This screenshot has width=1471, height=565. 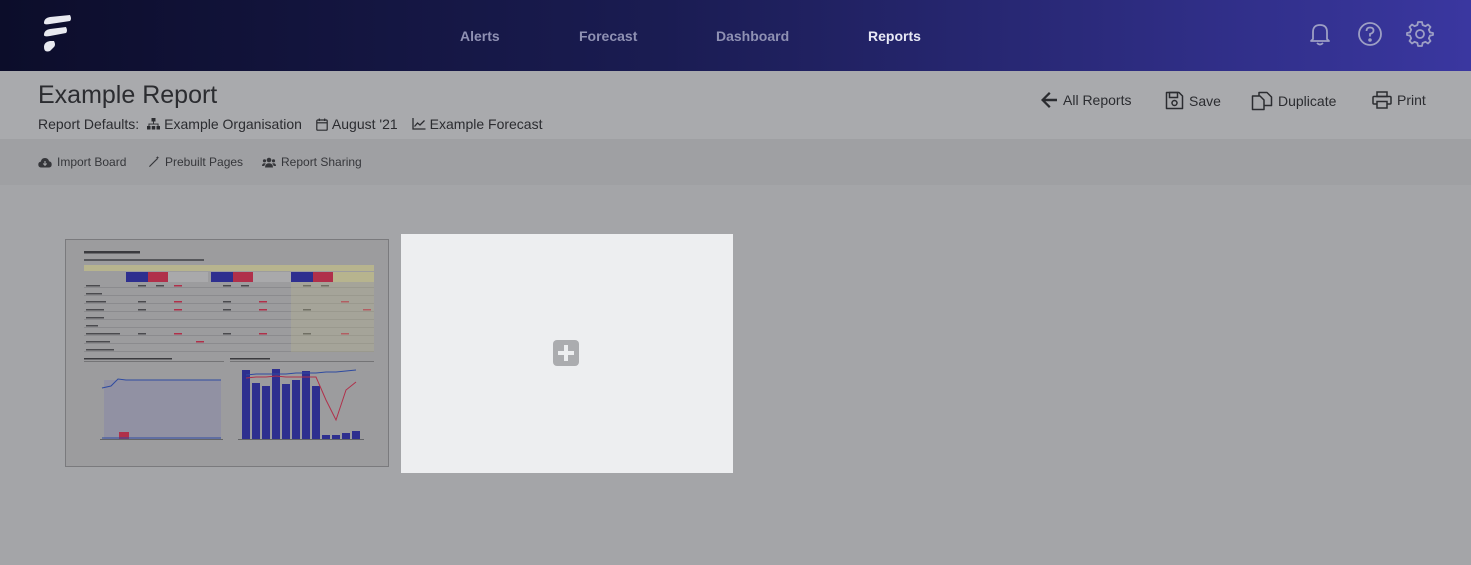 I want to click on prebuilt-pages-label: Prebuilt Pages, so click(x=204, y=162).